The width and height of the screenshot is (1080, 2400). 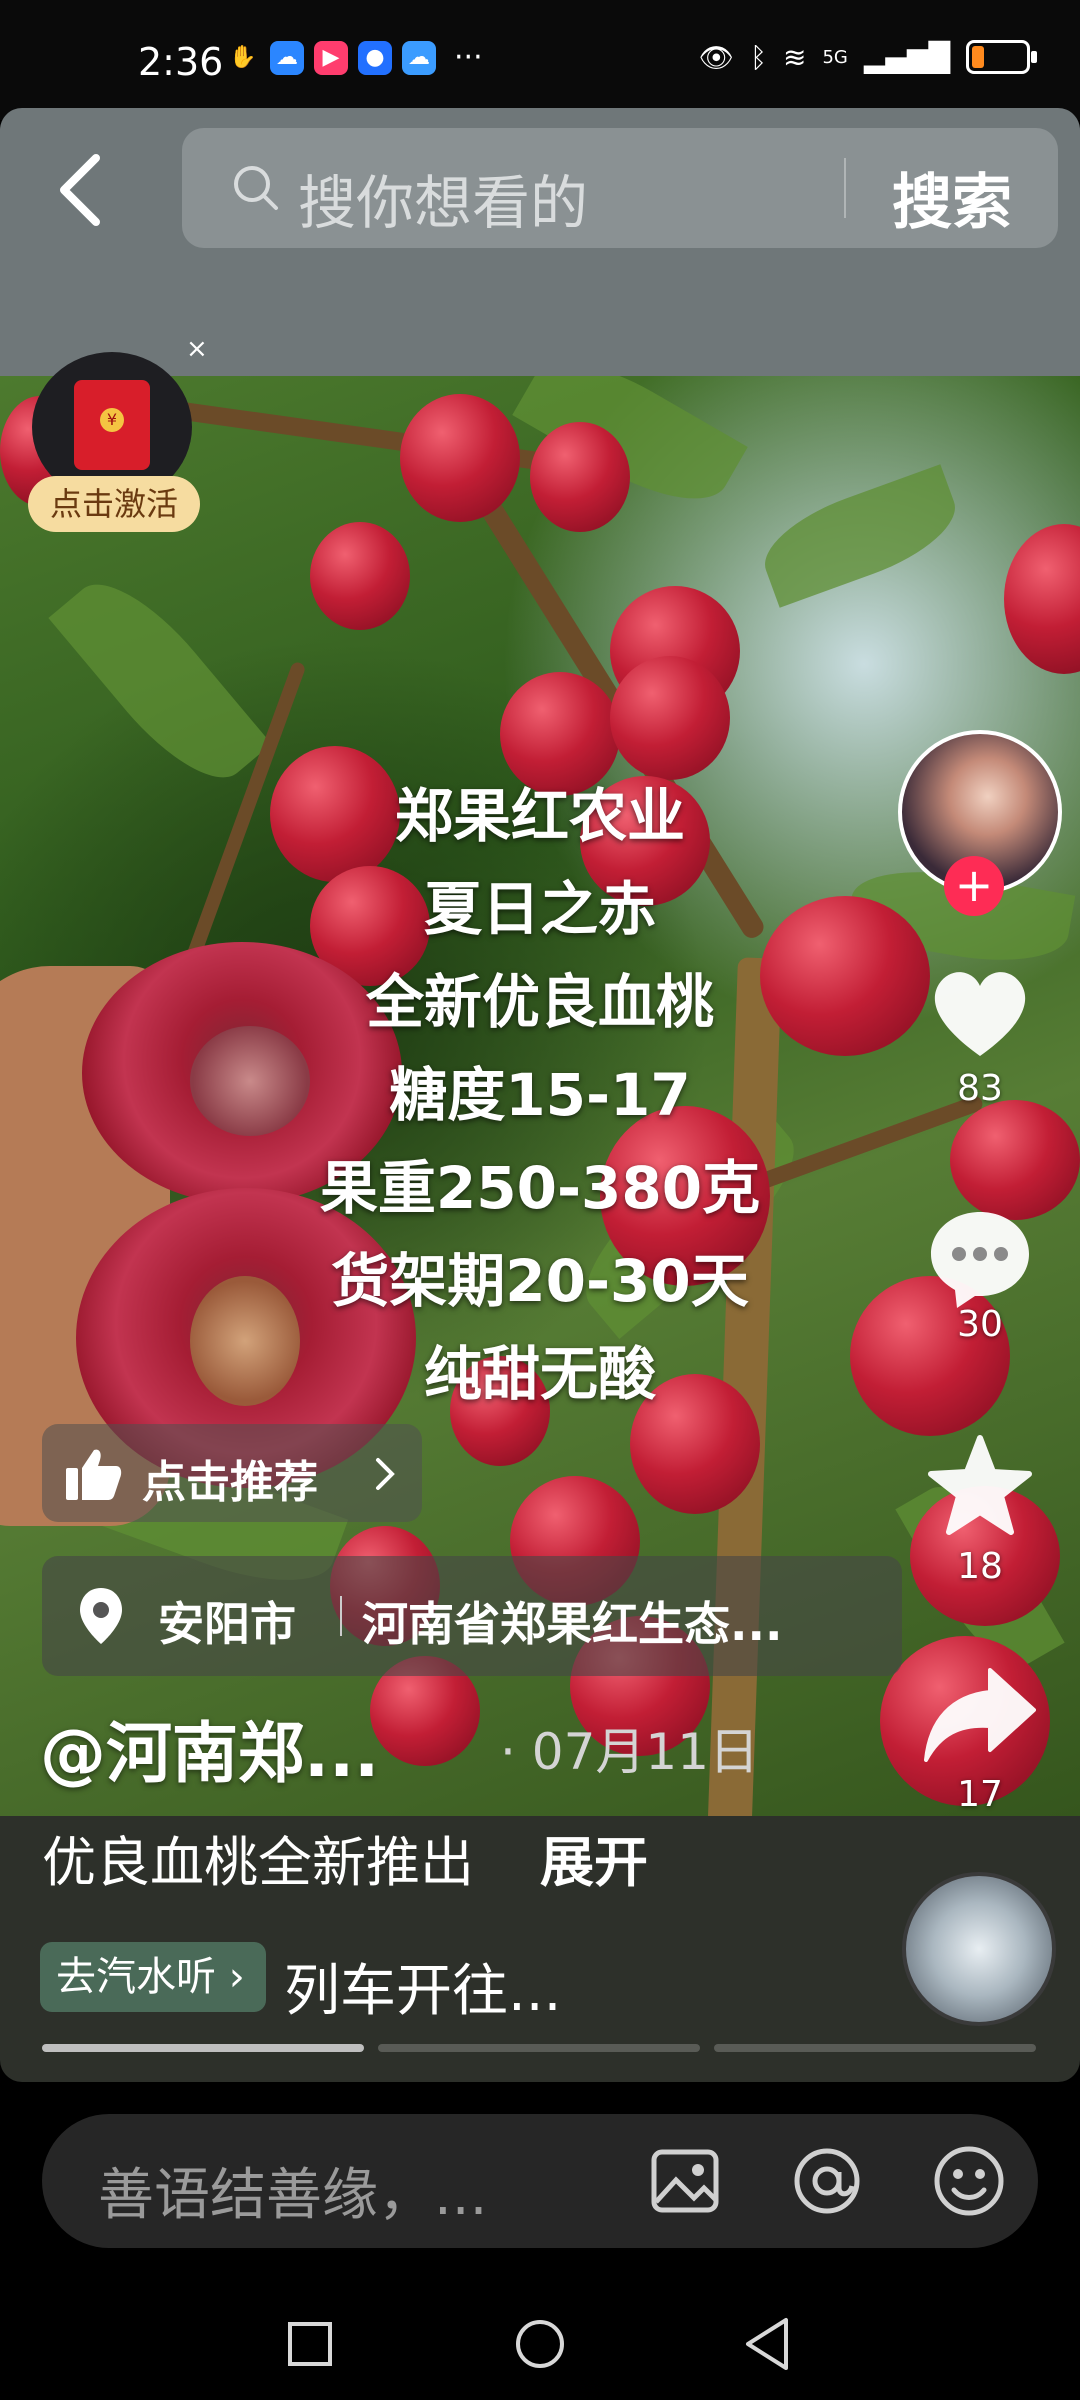 I want to click on red-envelope-icon, so click(x=112, y=425).